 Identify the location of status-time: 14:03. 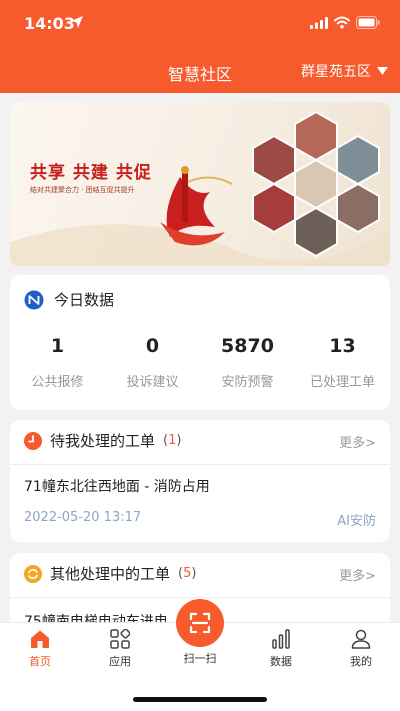
(49, 23).